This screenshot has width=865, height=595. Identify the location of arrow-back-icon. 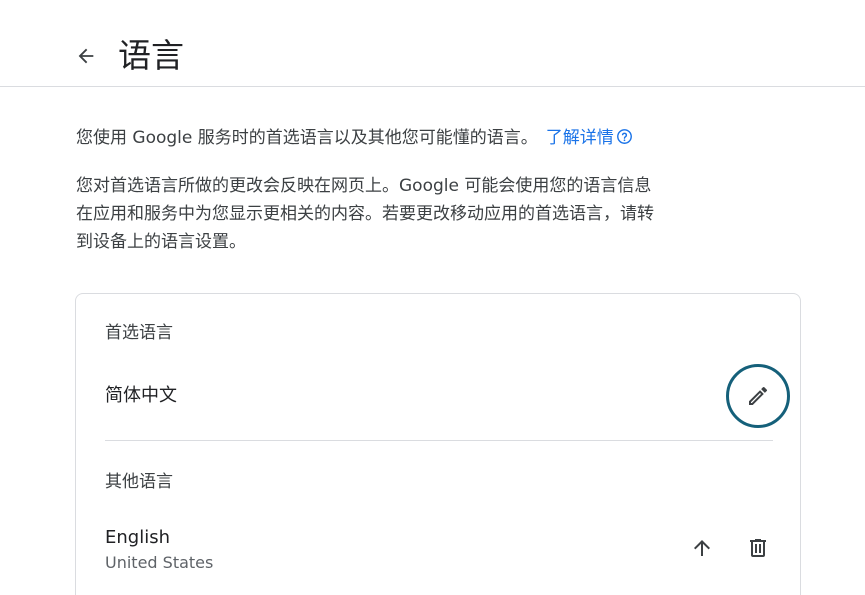
(86, 56).